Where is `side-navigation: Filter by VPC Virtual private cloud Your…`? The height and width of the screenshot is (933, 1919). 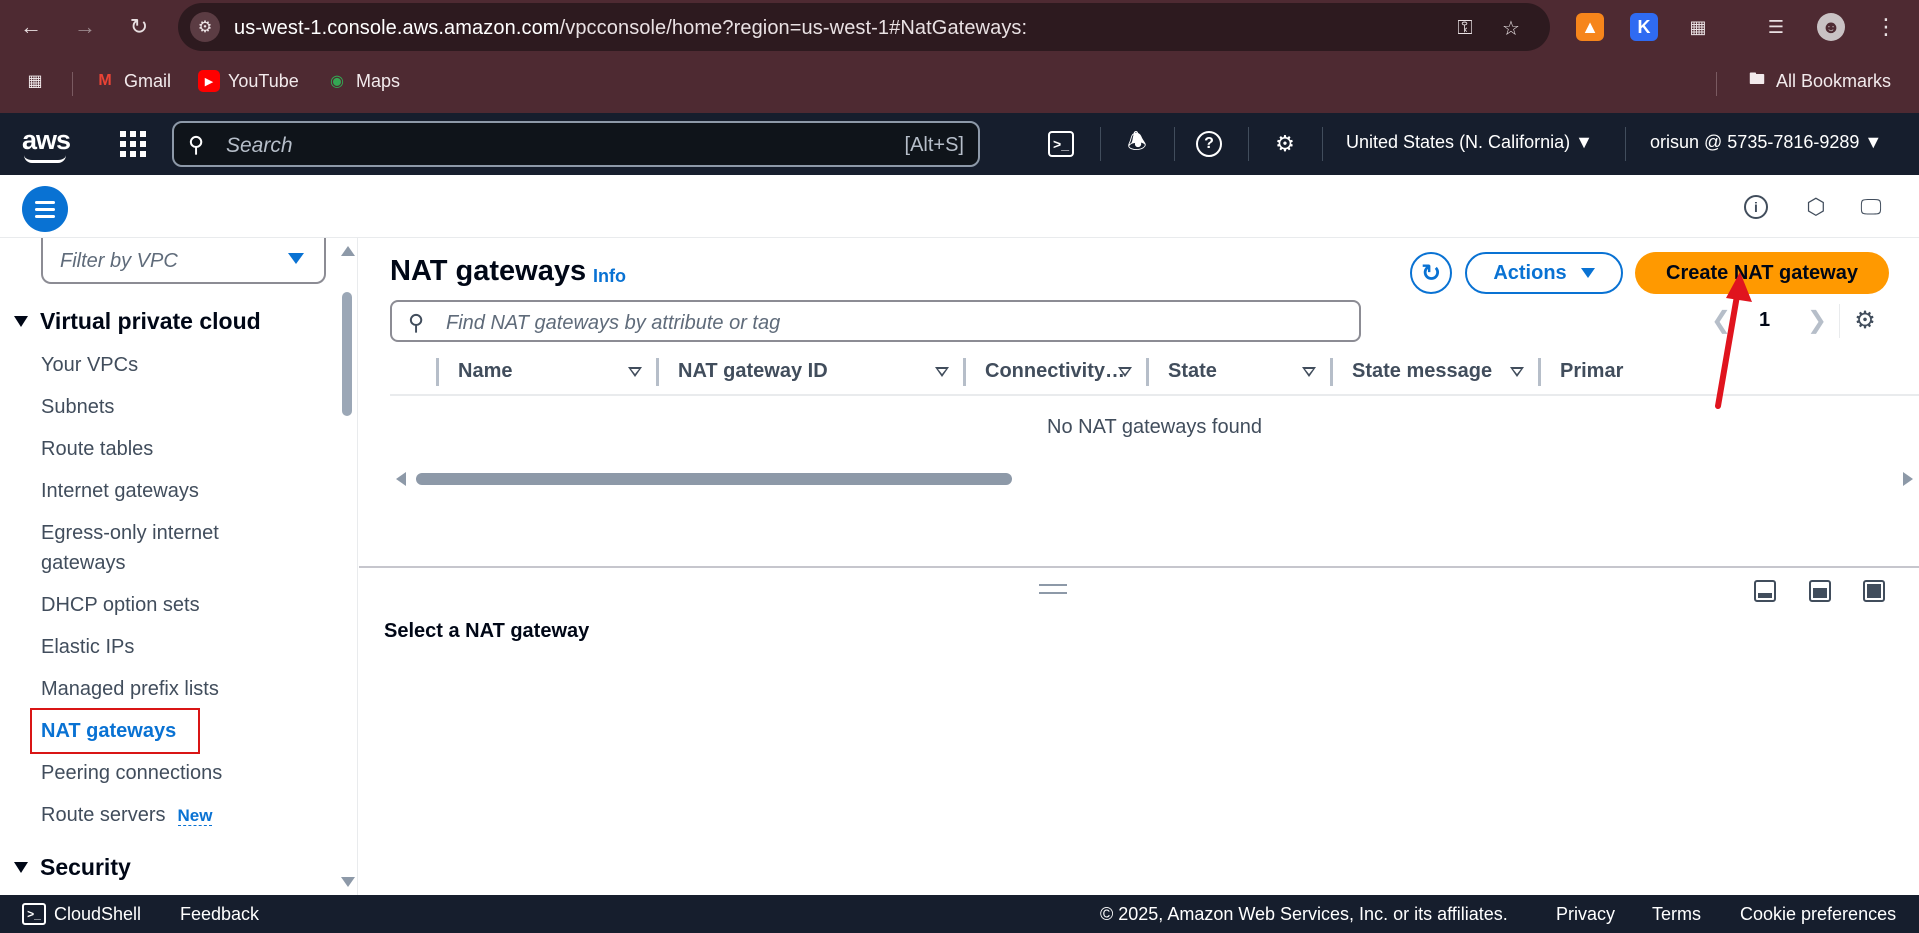 side-navigation: Filter by VPC Virtual private cloud Your… is located at coordinates (179, 566).